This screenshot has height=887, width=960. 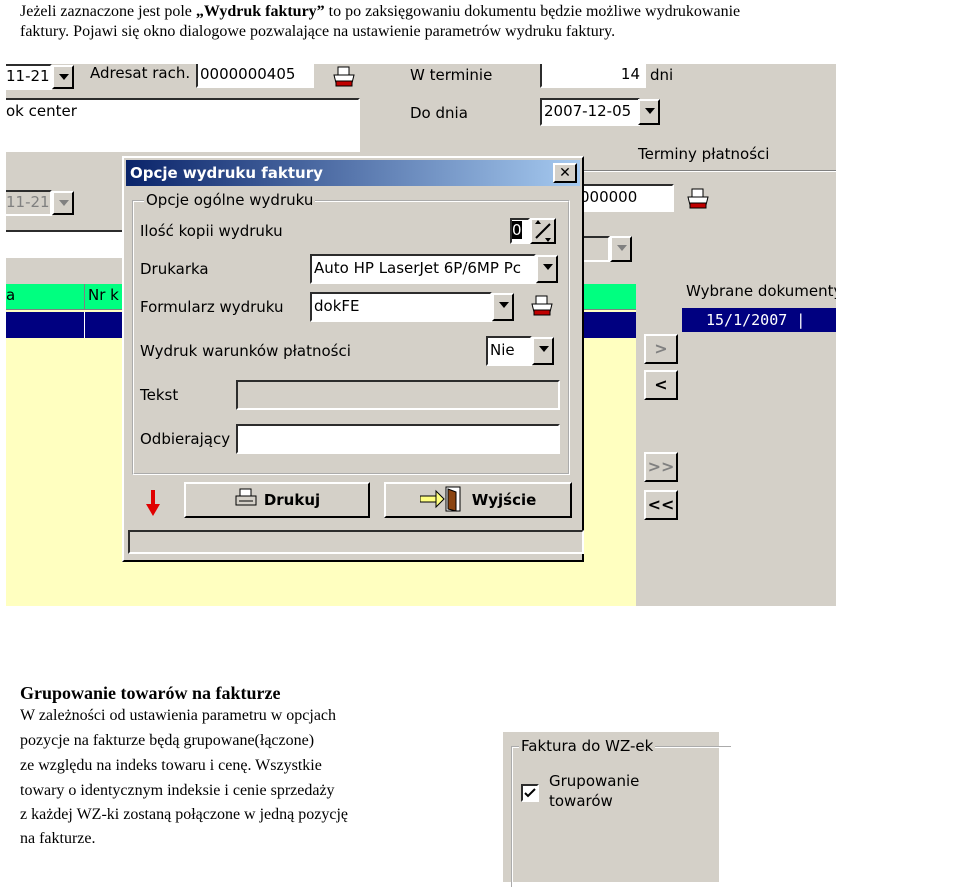 I want to click on printer-value: Auto HP LaserJet 6P/6MP Pc, so click(x=417, y=268).